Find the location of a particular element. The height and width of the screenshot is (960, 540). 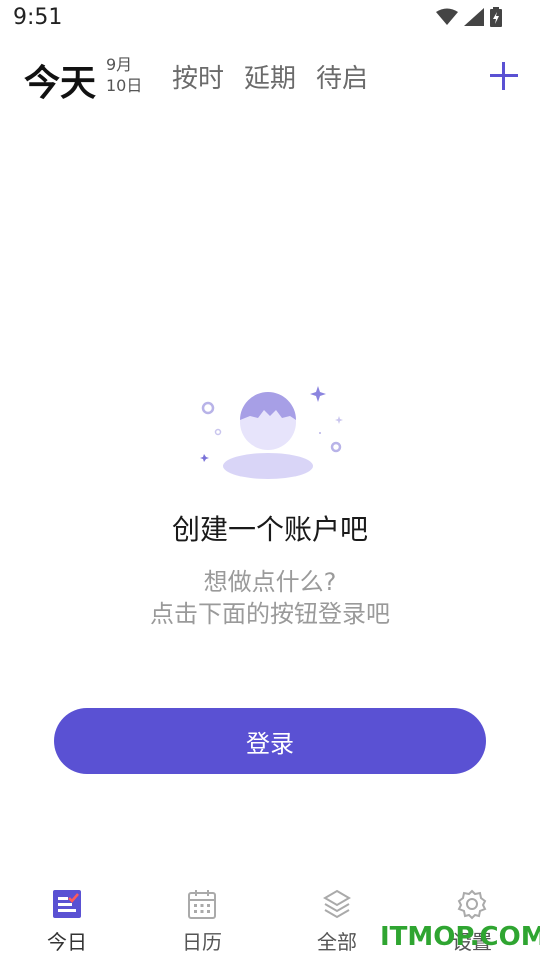

status-bar: 9:51 is located at coordinates (270, 19).